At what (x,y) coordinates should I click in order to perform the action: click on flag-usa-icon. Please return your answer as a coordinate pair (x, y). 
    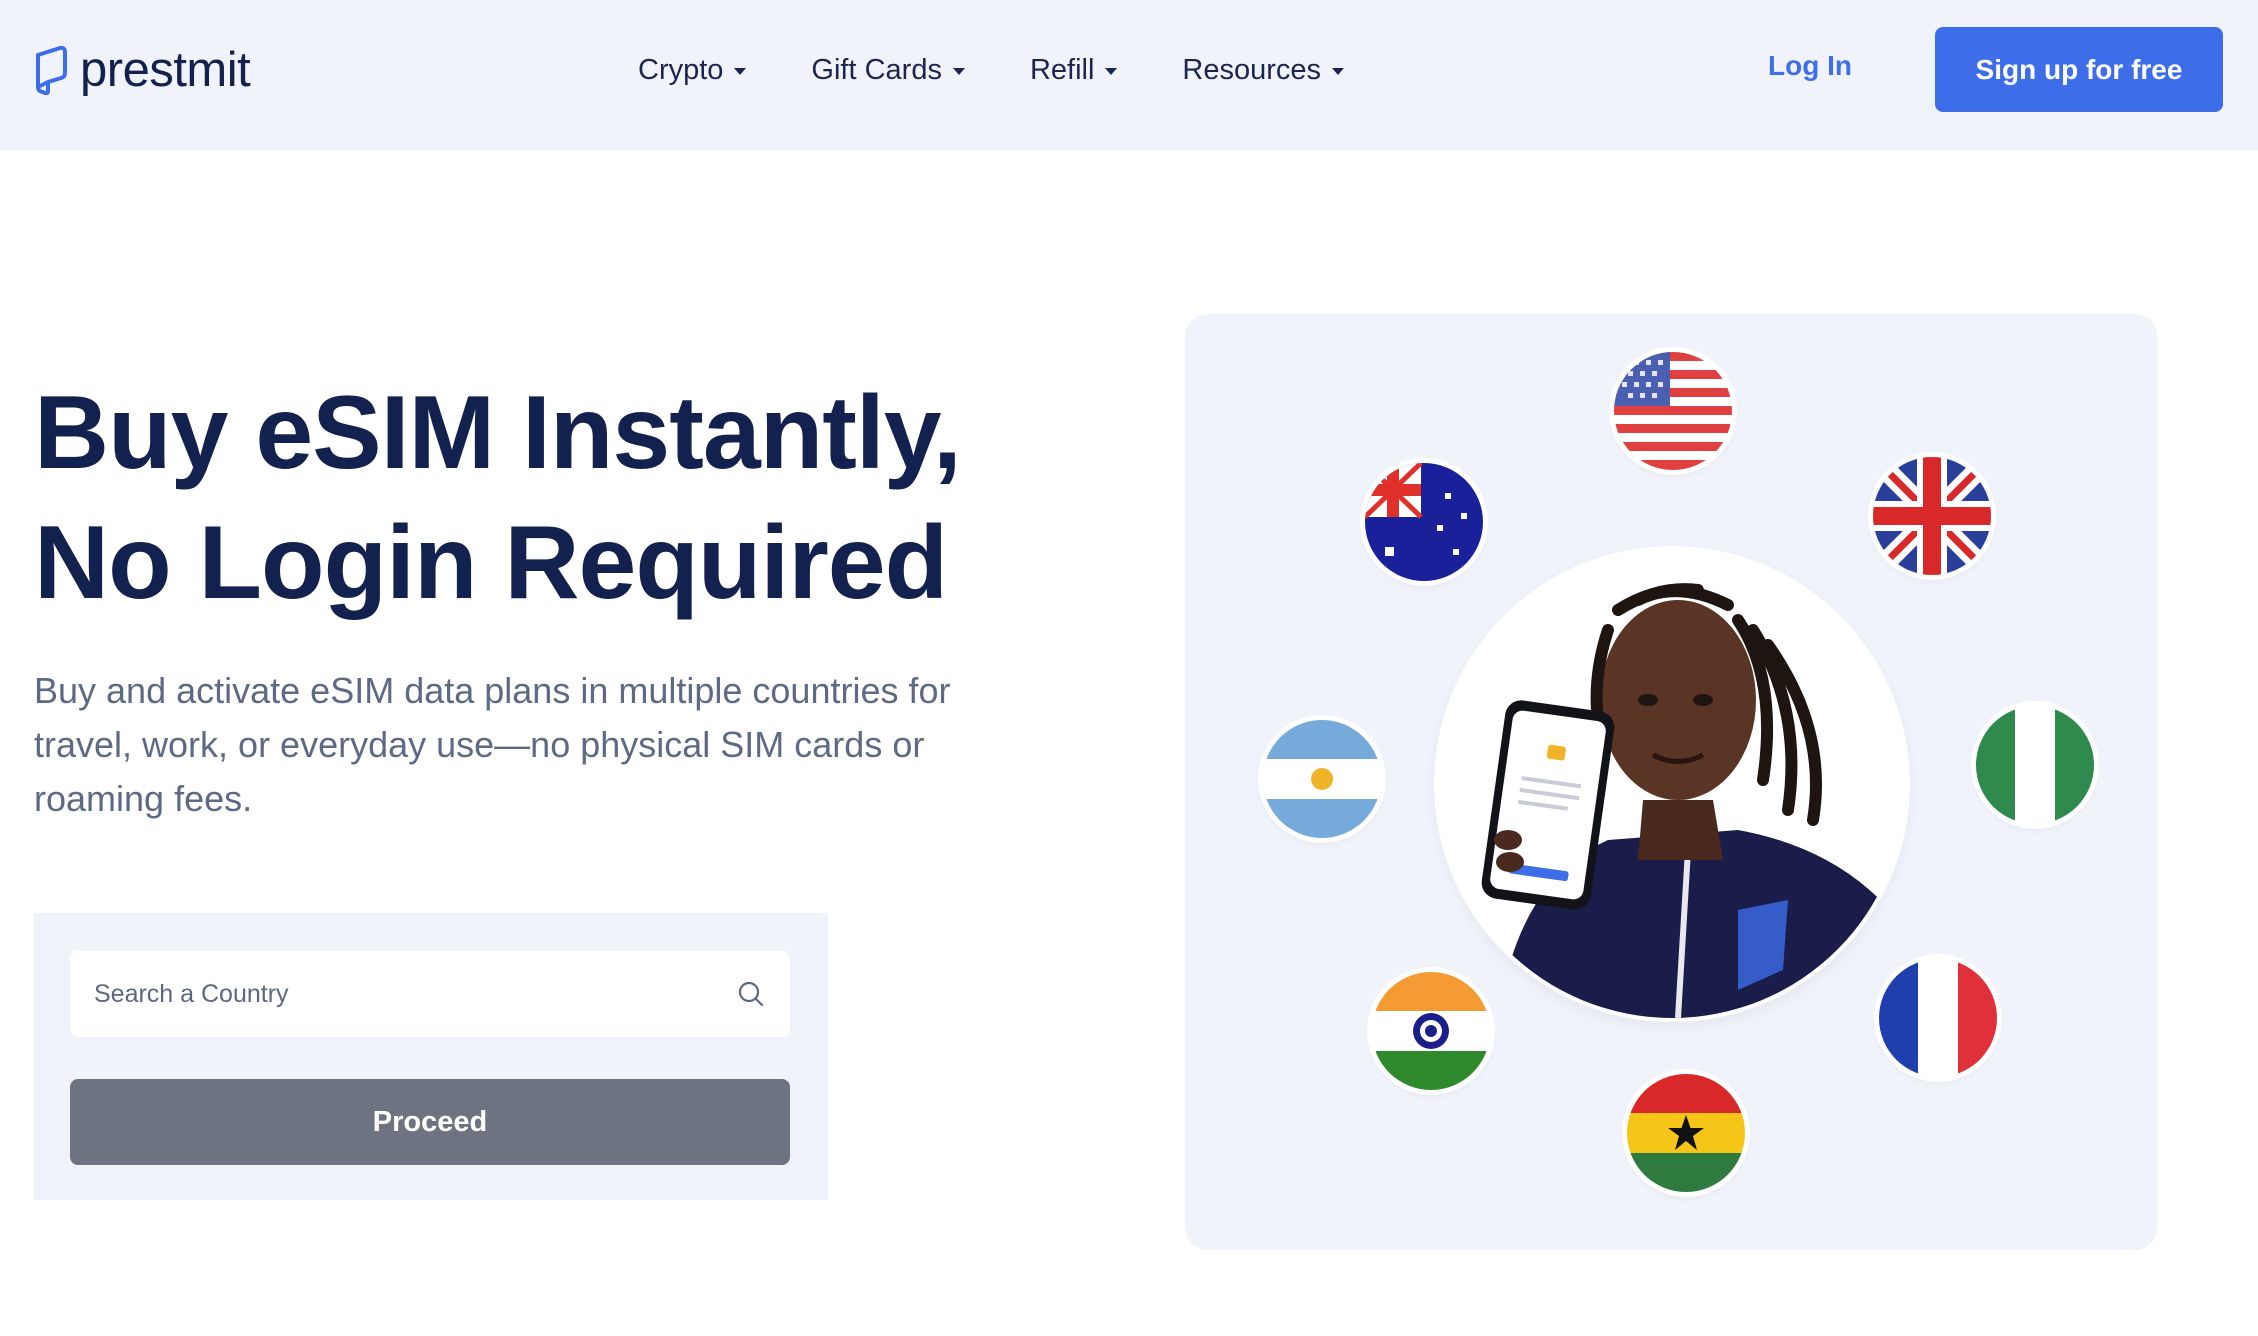
    Looking at the image, I should click on (1673, 411).